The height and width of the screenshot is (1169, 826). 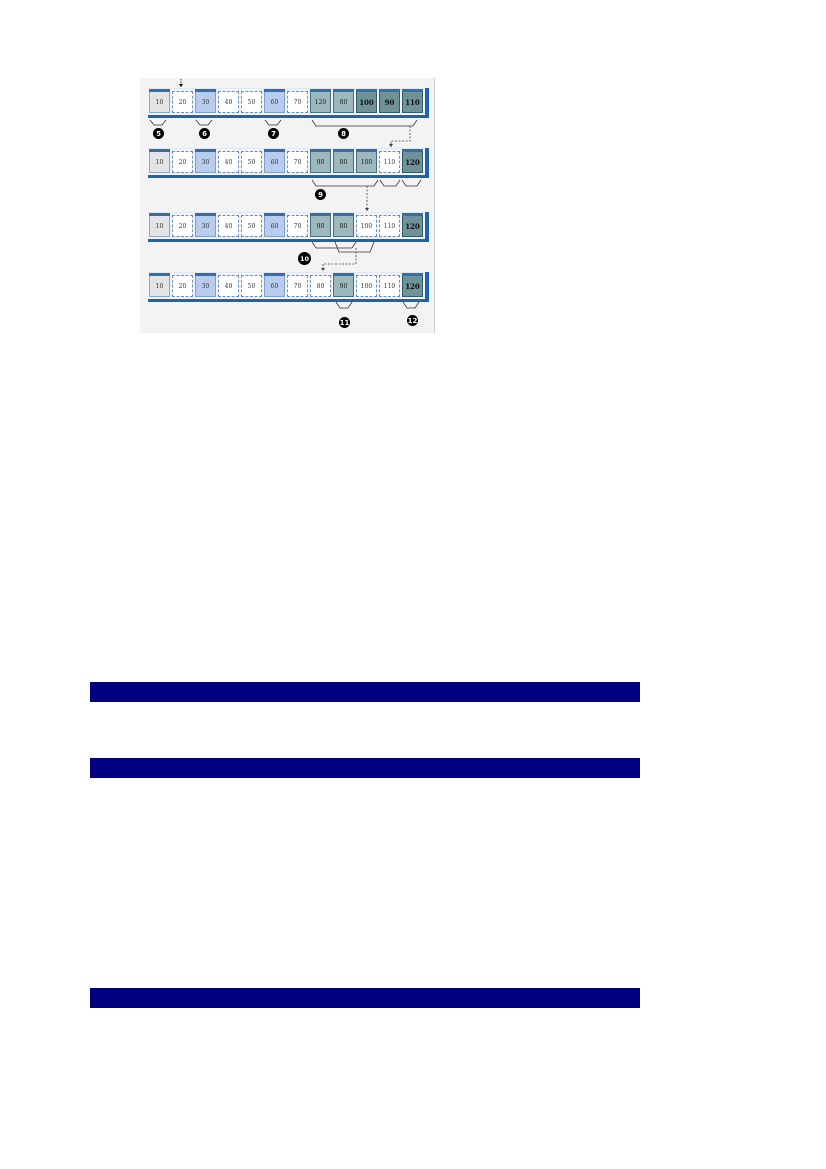 I want to click on step-marker-11: 11, so click(x=344, y=322).